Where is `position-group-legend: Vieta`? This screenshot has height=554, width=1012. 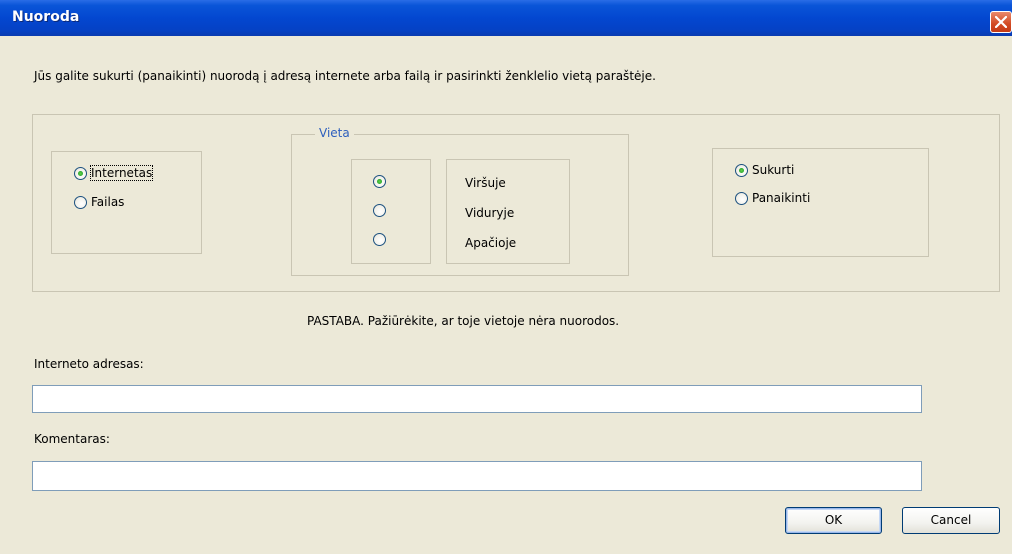 position-group-legend: Vieta is located at coordinates (334, 133).